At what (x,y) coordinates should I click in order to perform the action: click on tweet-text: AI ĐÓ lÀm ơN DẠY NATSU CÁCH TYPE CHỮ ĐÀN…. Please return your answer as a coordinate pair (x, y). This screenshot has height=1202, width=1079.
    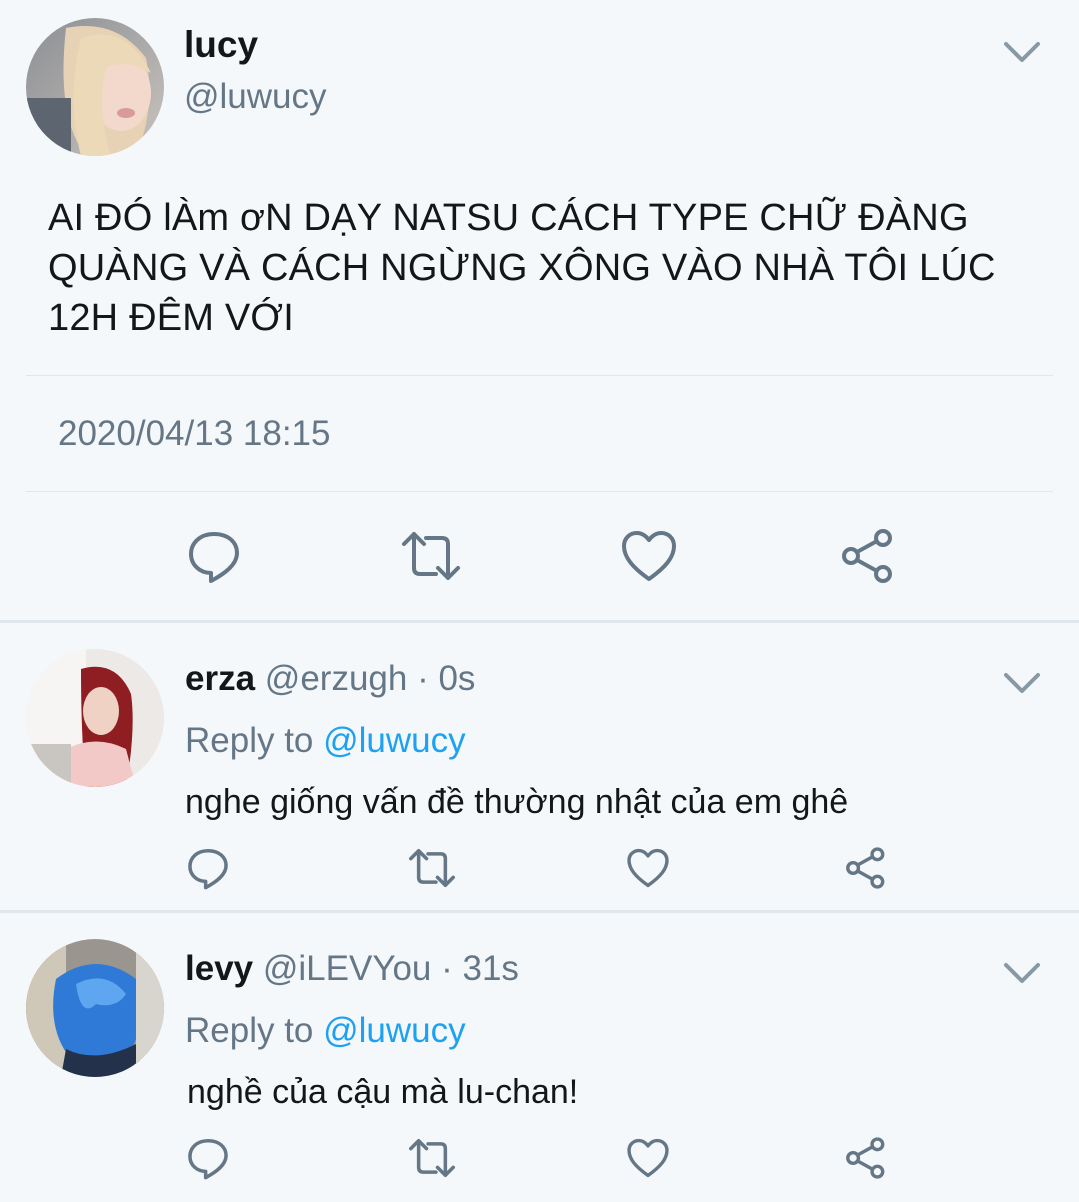
    Looking at the image, I should click on (522, 268).